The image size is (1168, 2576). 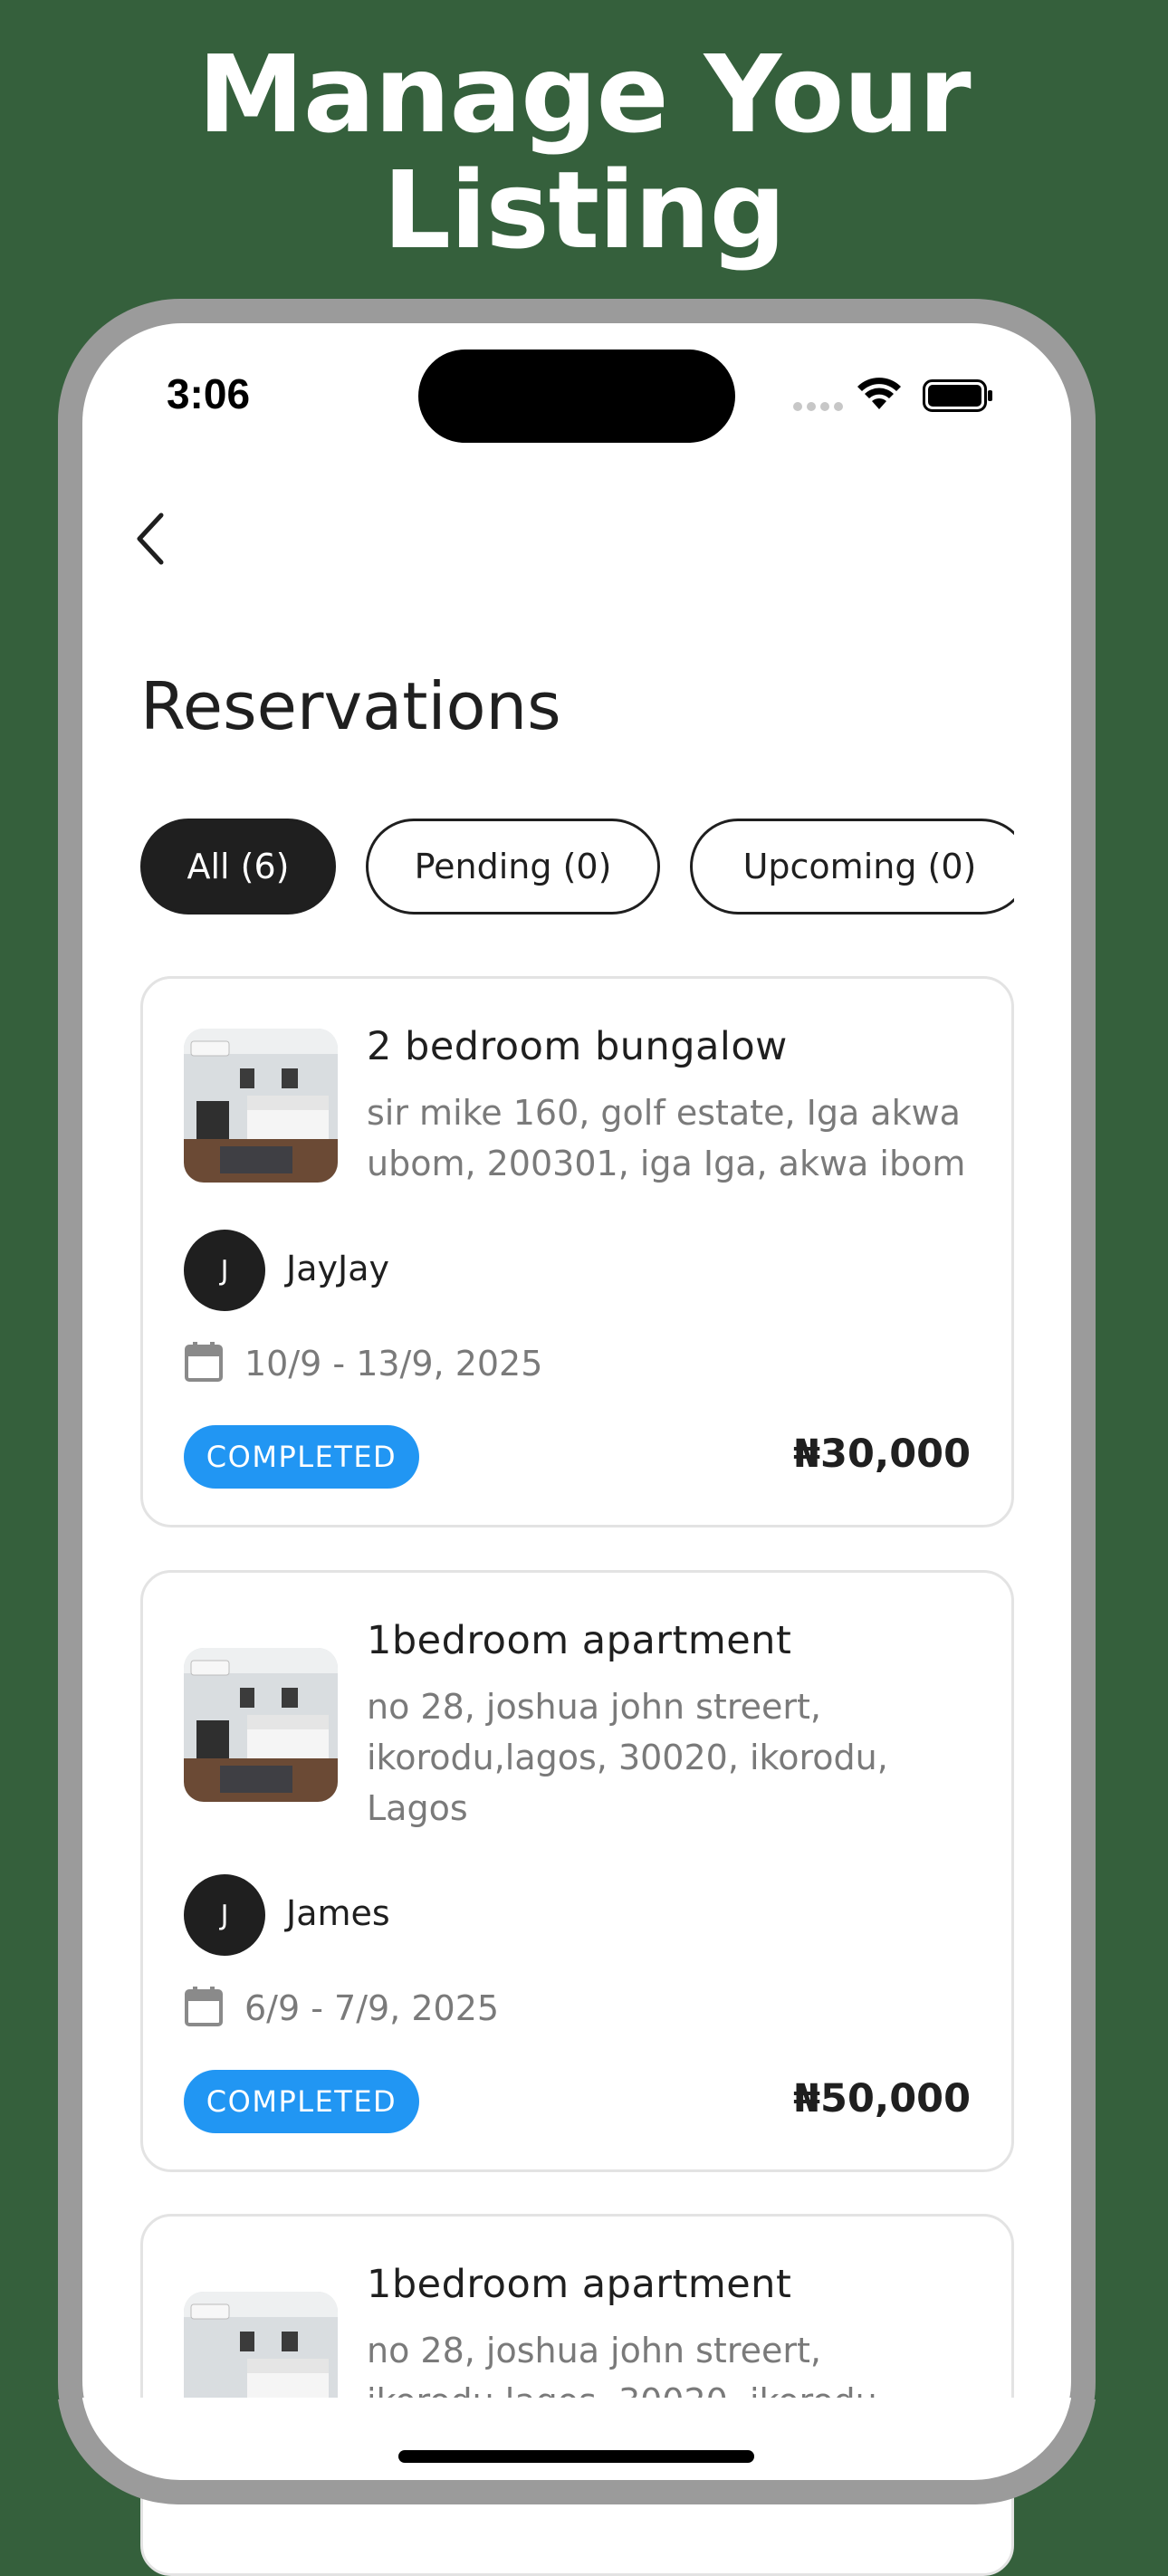 What do you see at coordinates (852, 867) in the screenshot?
I see `filter-chip-upcoming: Upcoming (0)` at bounding box center [852, 867].